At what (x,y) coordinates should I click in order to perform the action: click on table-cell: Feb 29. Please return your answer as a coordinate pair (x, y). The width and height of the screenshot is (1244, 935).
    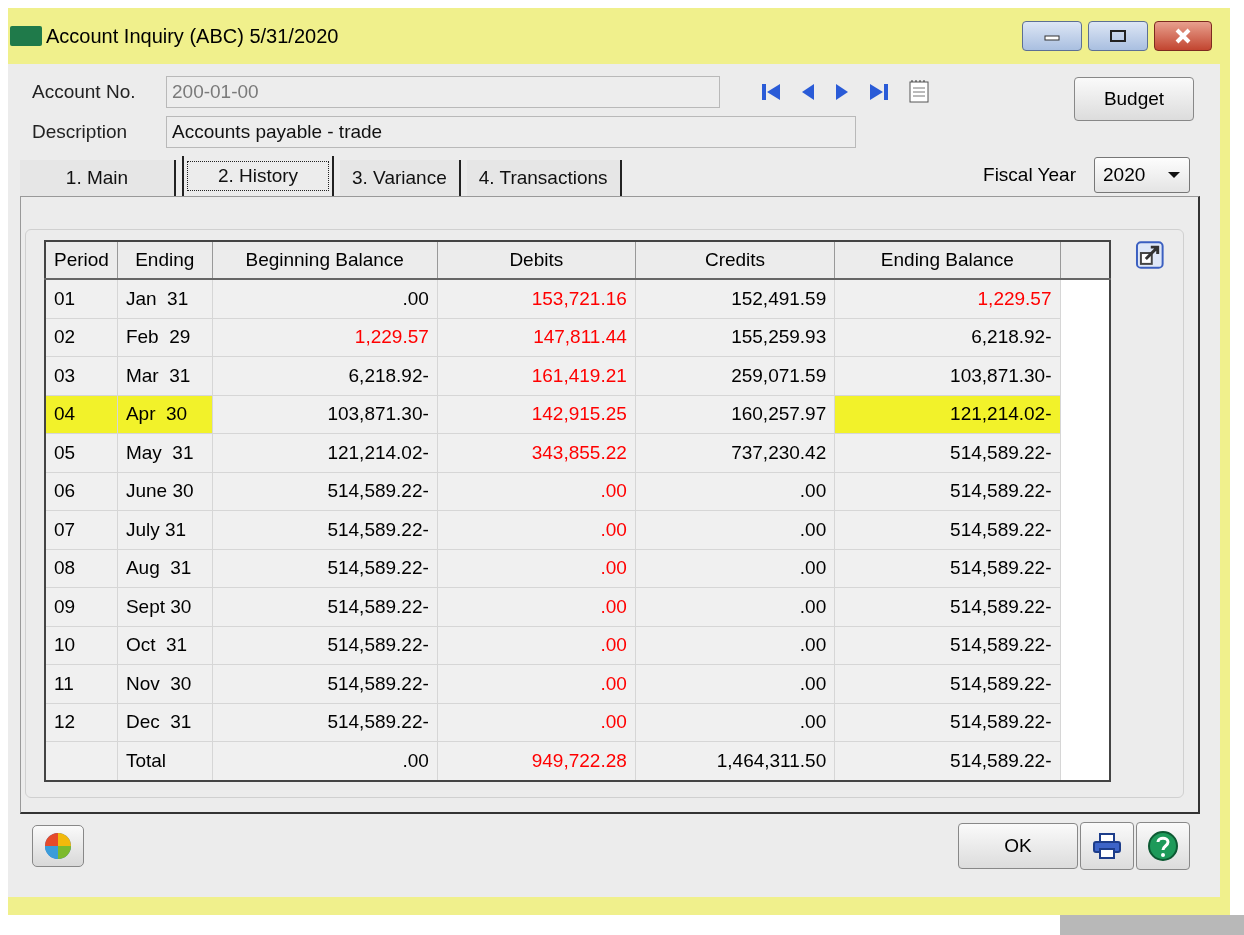
    Looking at the image, I should click on (165, 337).